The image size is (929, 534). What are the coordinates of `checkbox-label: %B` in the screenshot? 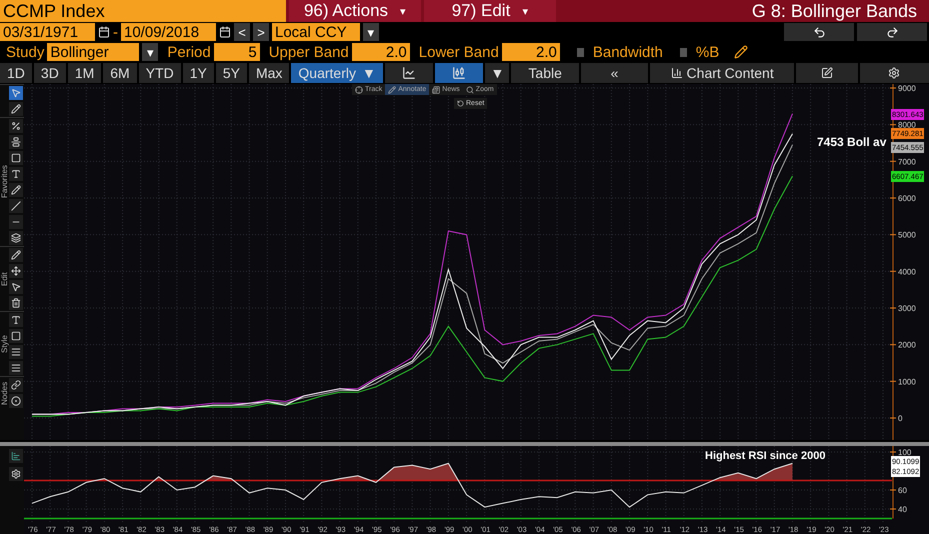 It's located at (708, 52).